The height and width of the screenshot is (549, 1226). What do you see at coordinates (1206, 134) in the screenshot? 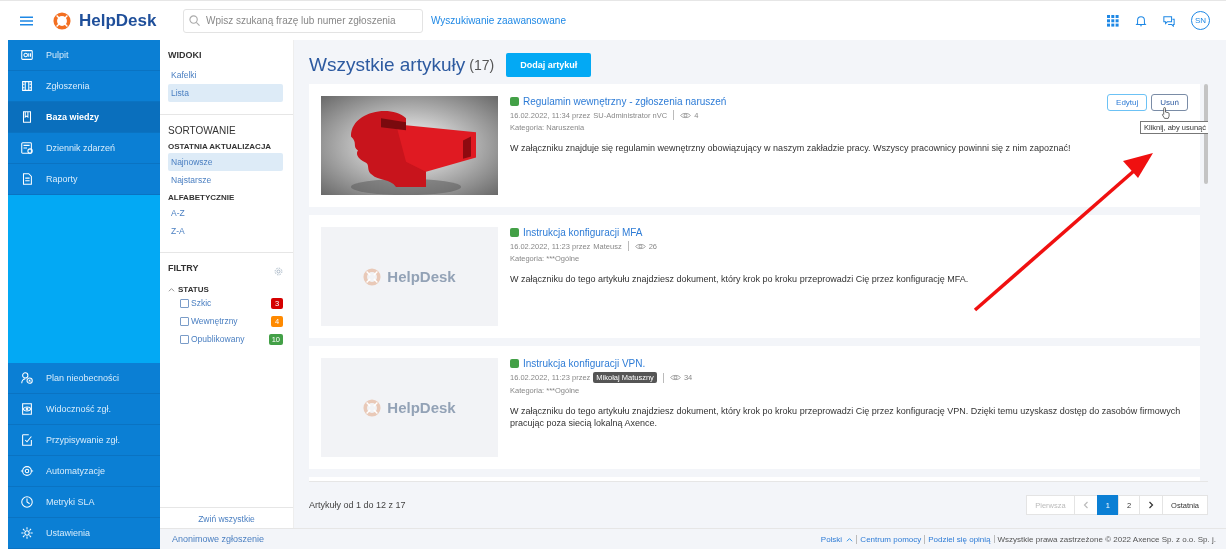
I see `scrollbar` at bounding box center [1206, 134].